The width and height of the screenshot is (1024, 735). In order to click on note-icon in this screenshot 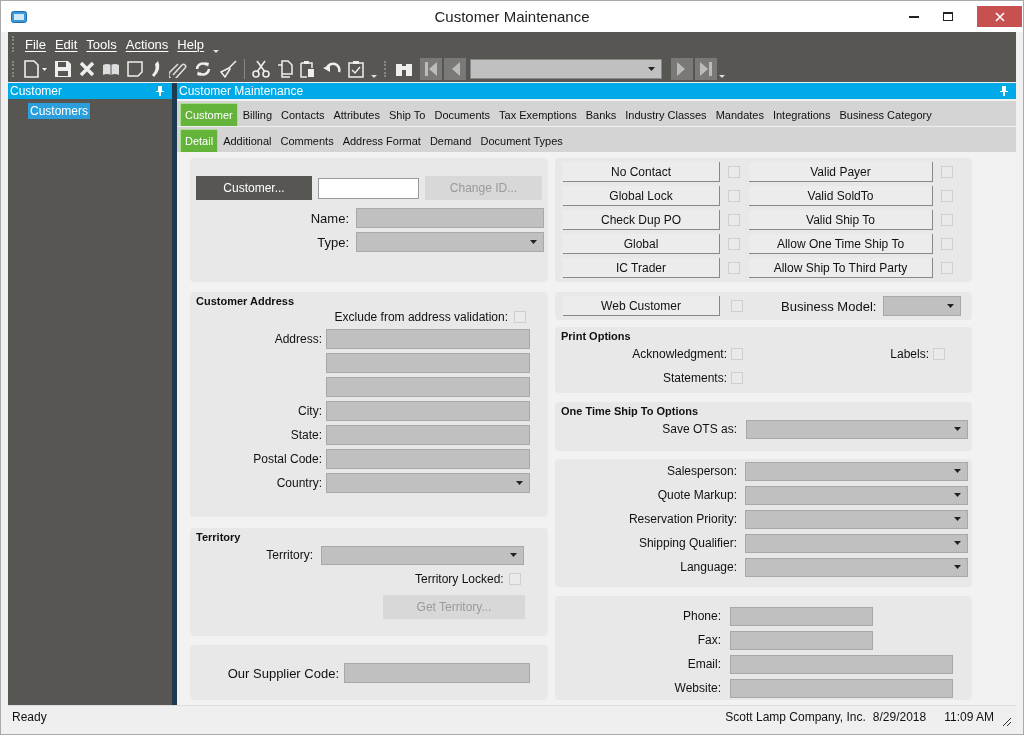, I will do `click(135, 69)`.